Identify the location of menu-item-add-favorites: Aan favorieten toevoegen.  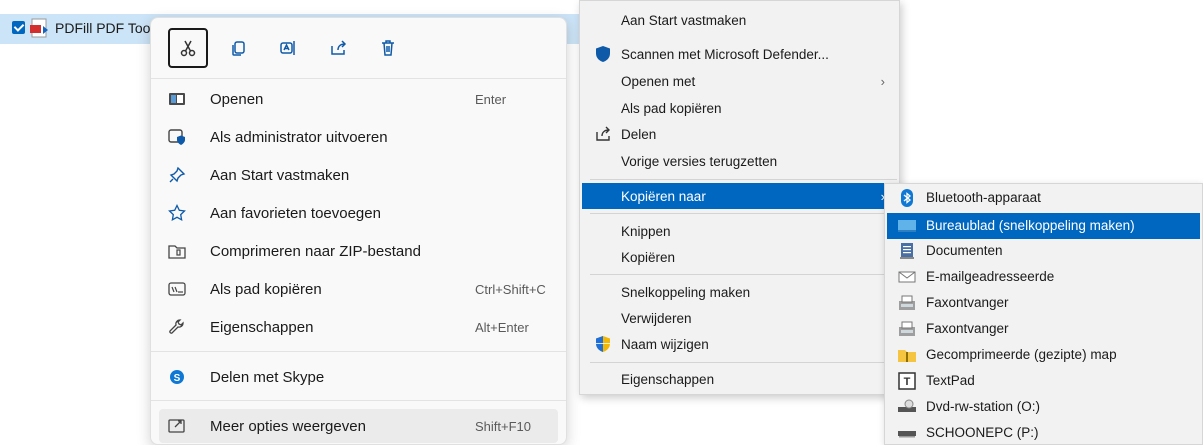
(358, 213).